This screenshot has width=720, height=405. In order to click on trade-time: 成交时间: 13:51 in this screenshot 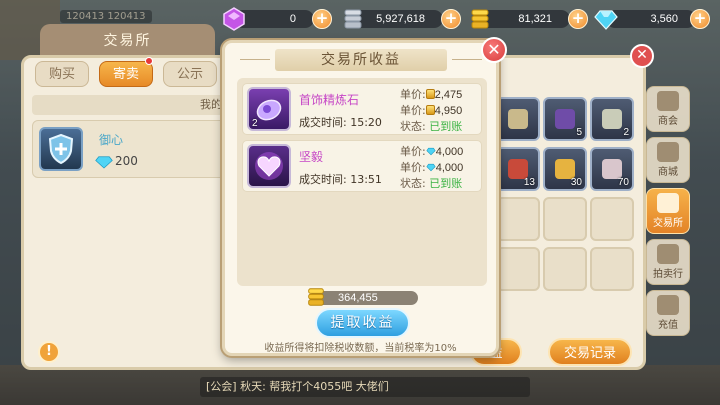, I will do `click(340, 179)`.